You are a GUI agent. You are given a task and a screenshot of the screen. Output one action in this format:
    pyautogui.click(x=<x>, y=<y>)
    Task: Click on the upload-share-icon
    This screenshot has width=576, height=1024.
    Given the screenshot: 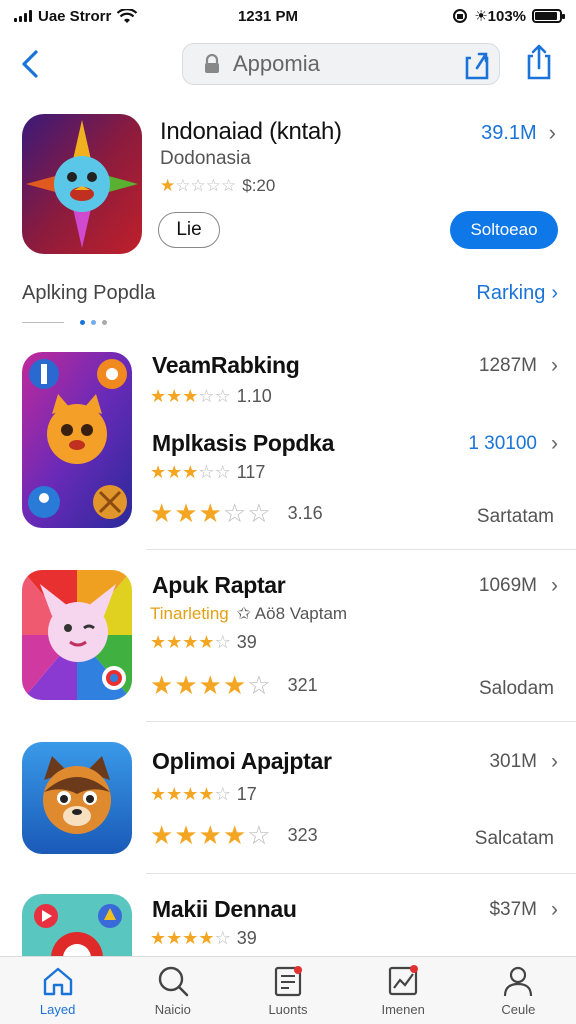 What is the action you would take?
    pyautogui.click(x=539, y=62)
    